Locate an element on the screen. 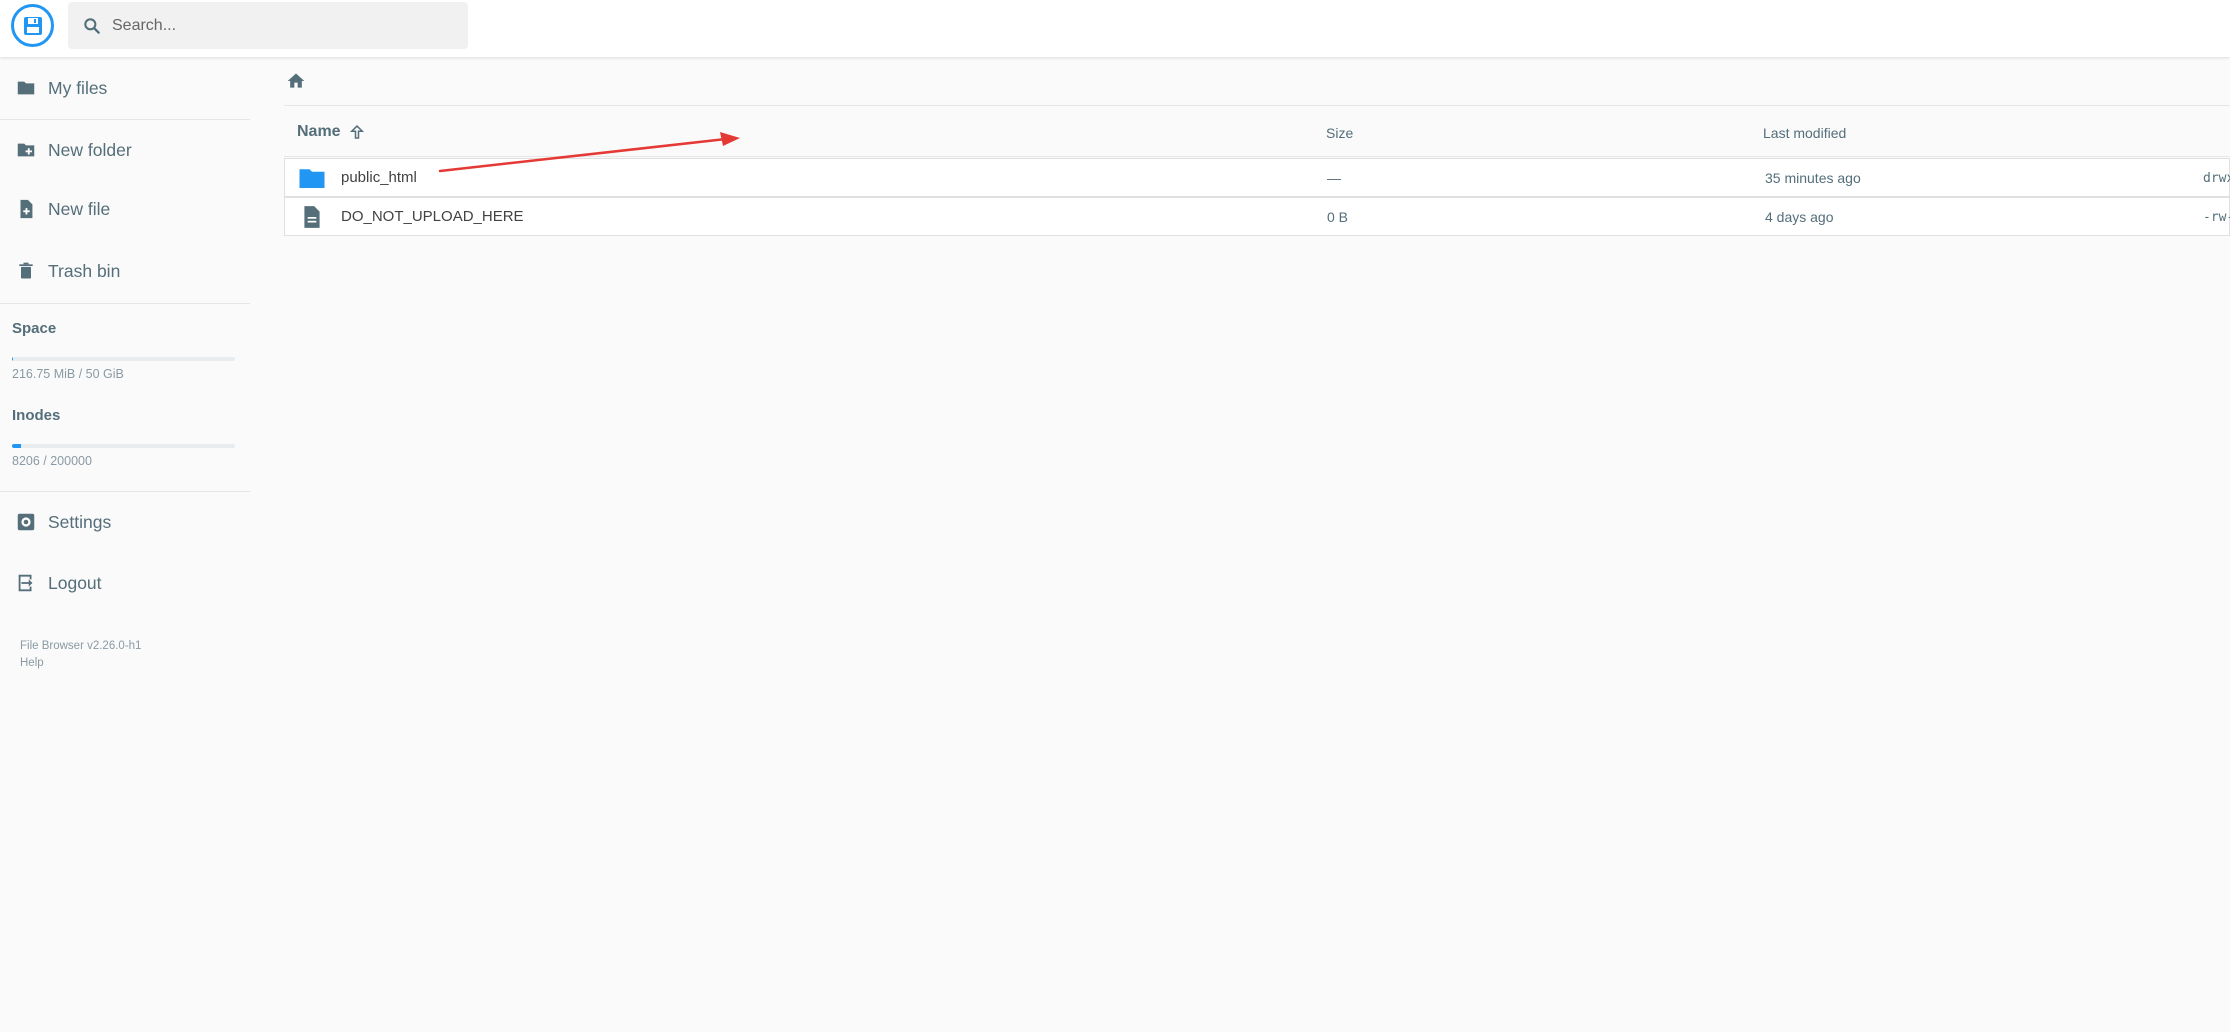 The height and width of the screenshot is (1032, 2230). search-box is located at coordinates (268, 25).